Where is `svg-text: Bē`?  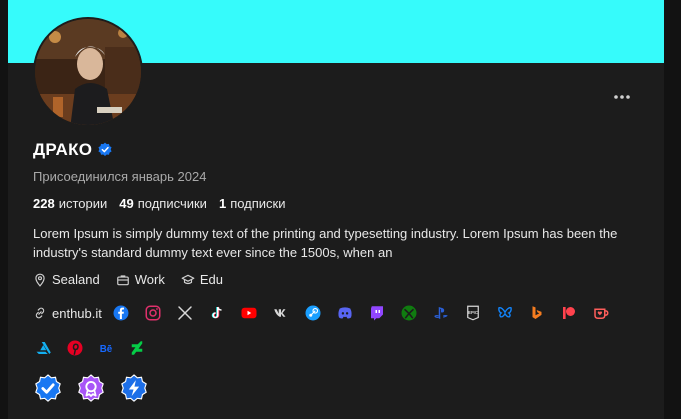
svg-text: Bē is located at coordinates (106, 349).